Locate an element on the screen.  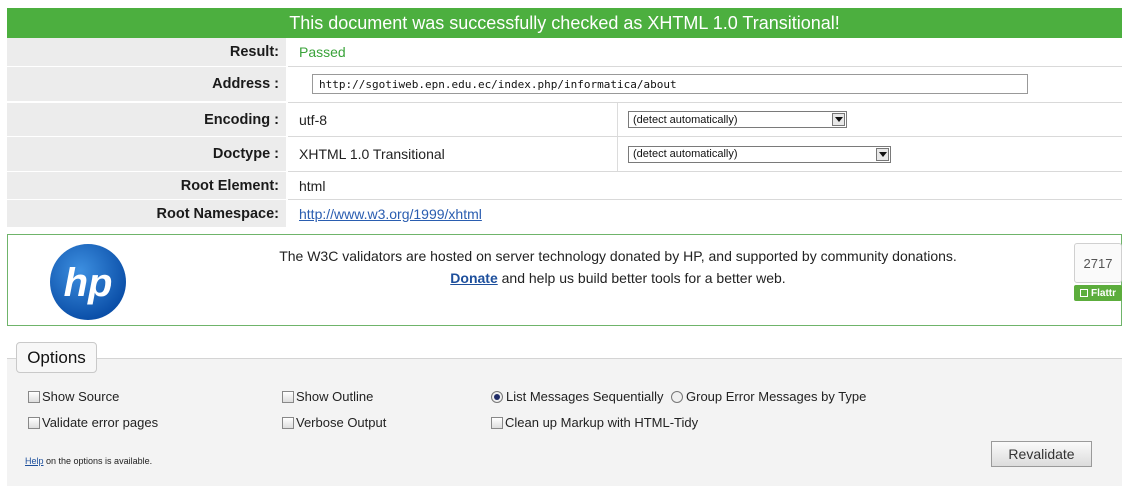
show-source-option: Show Source is located at coordinates (73, 396).